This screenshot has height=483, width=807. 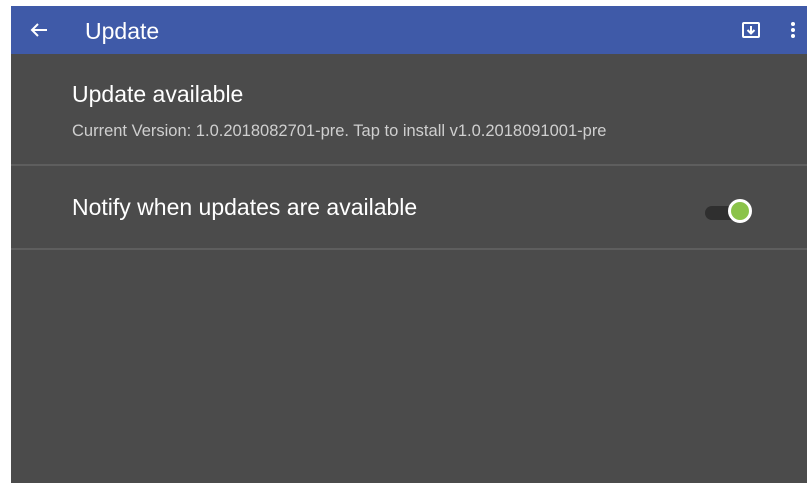 I want to click on overflow-menu-button, so click(x=793, y=30).